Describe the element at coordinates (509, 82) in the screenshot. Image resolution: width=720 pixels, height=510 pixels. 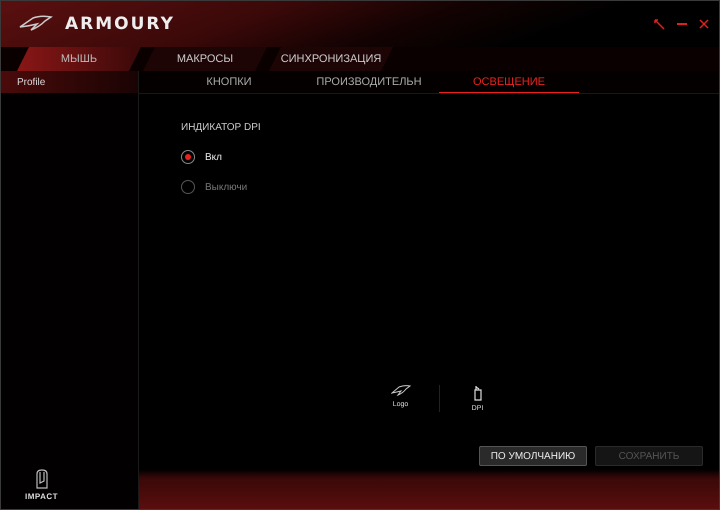
I see `sub-tab: ОСВЕЩЕНИЕ` at that location.